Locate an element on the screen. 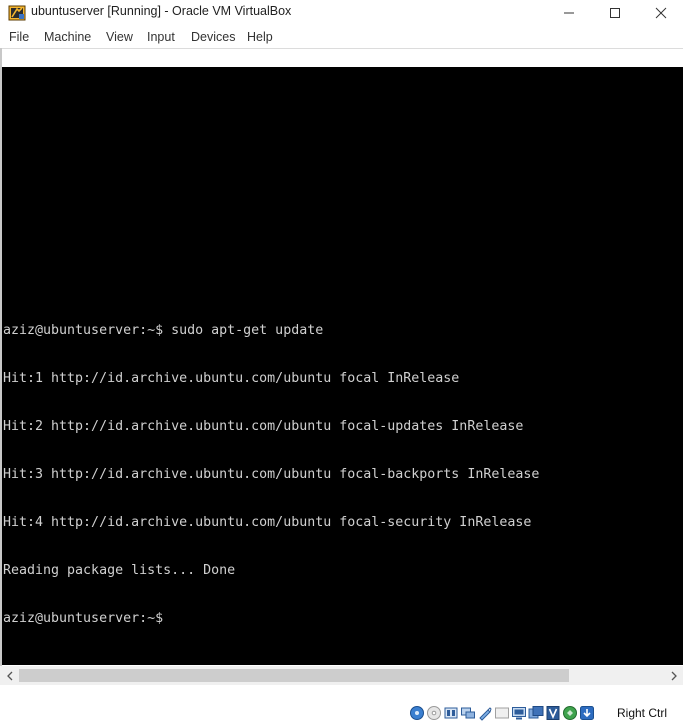 Image resolution: width=683 pixels, height=727 pixels. optical-drive-icon is located at coordinates (434, 713).